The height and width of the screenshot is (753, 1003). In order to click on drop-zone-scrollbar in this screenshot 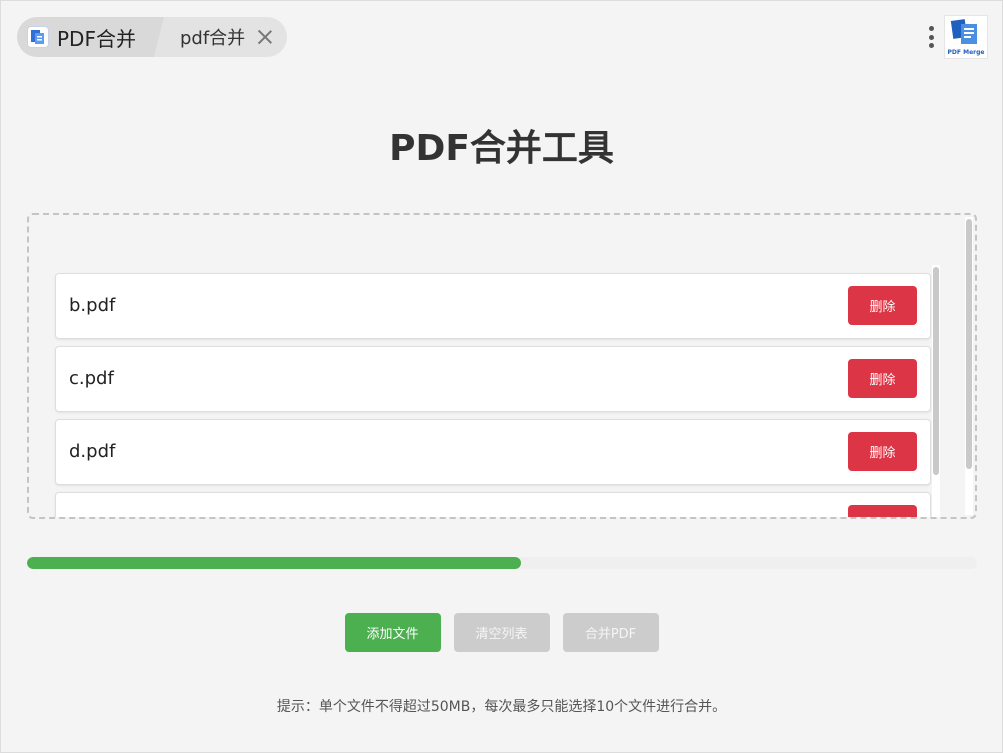, I will do `click(969, 344)`.